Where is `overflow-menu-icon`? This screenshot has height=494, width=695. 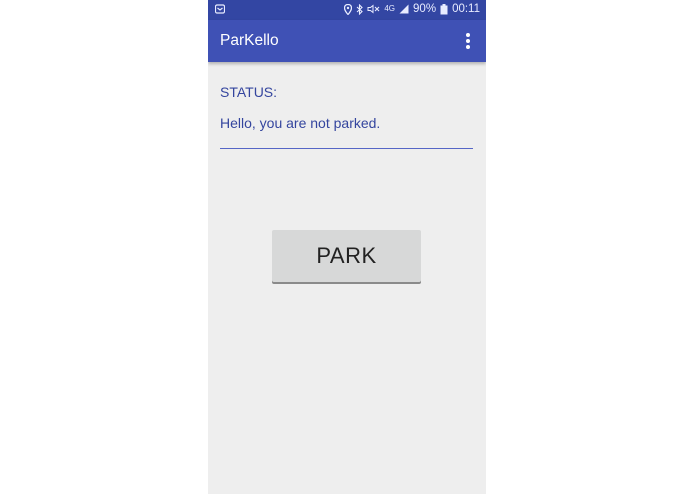 overflow-menu-icon is located at coordinates (468, 41).